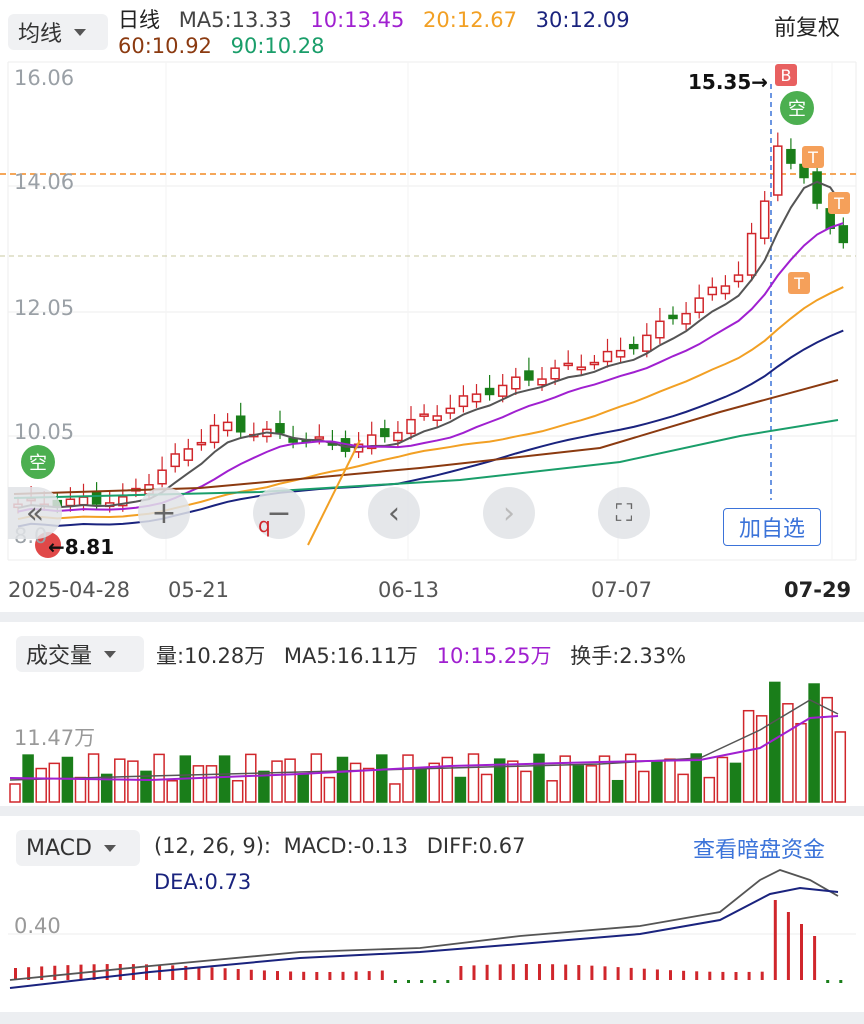  Describe the element at coordinates (394, 513) in the screenshot. I see `prev-button: ‹` at that location.